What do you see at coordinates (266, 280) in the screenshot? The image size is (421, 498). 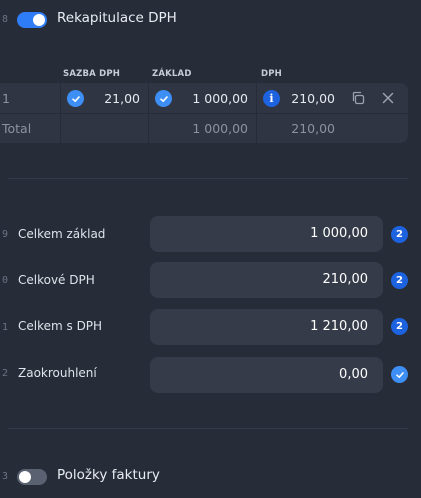 I see `total-vat-field: 210,00` at bounding box center [266, 280].